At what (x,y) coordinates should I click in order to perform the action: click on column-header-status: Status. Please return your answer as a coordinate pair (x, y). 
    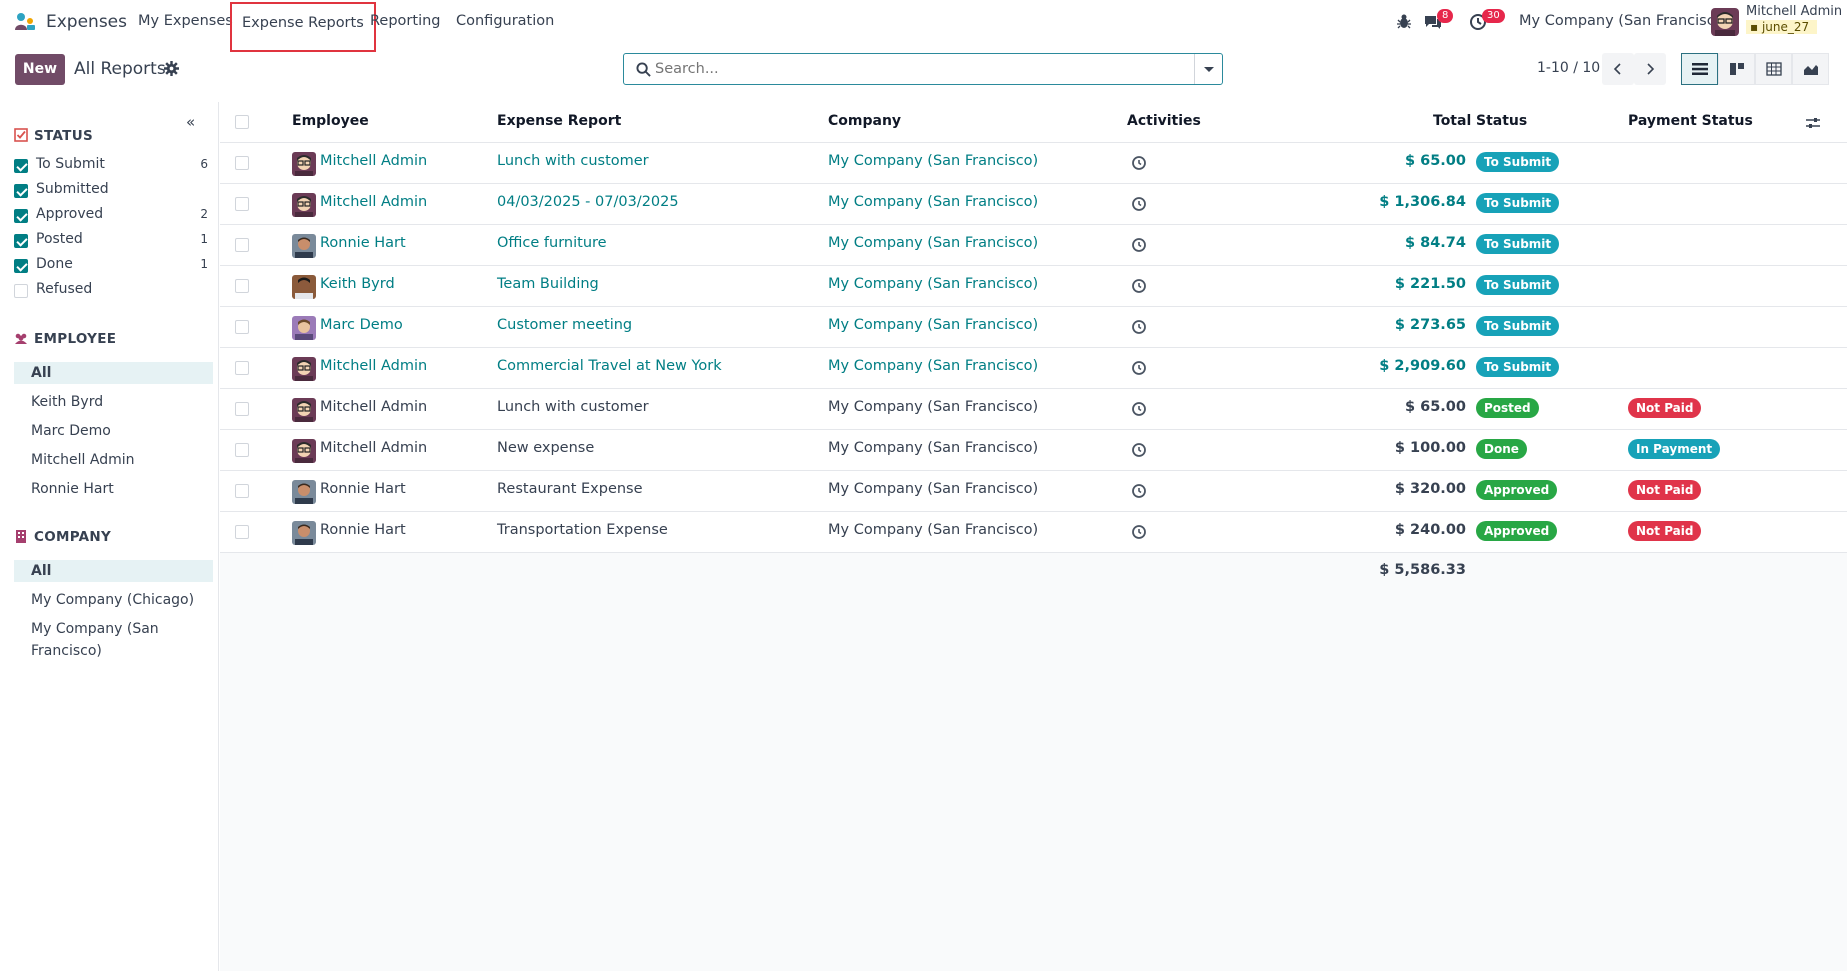
    Looking at the image, I should click on (1501, 121).